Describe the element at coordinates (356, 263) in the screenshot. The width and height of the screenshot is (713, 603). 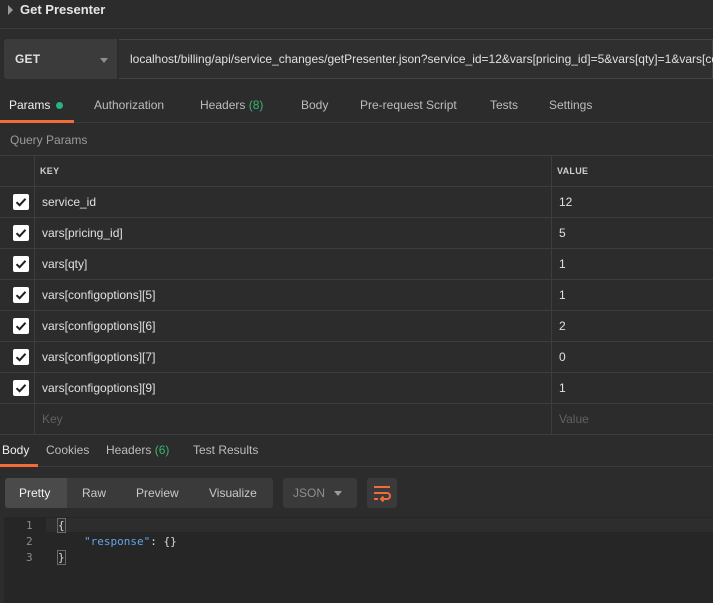
I see `table-row: vars[qty] 1` at that location.